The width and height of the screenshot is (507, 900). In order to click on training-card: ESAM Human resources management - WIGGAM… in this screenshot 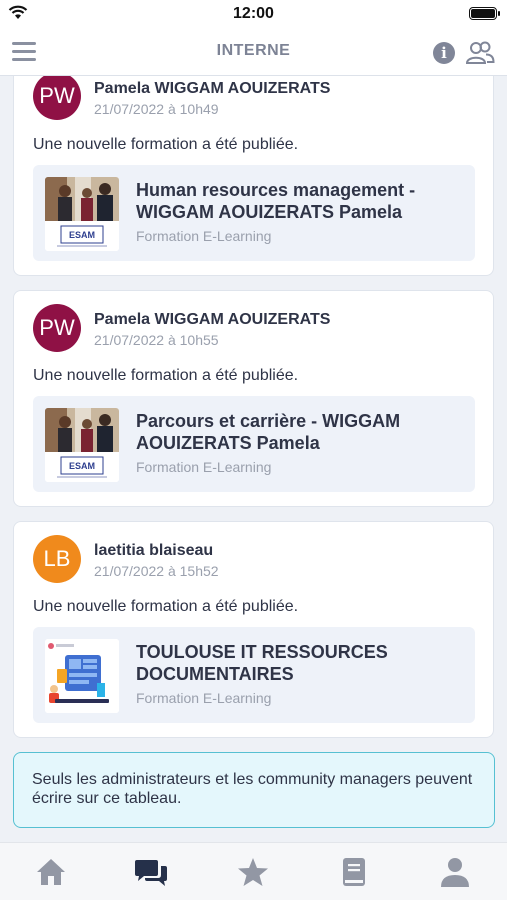, I will do `click(254, 213)`.